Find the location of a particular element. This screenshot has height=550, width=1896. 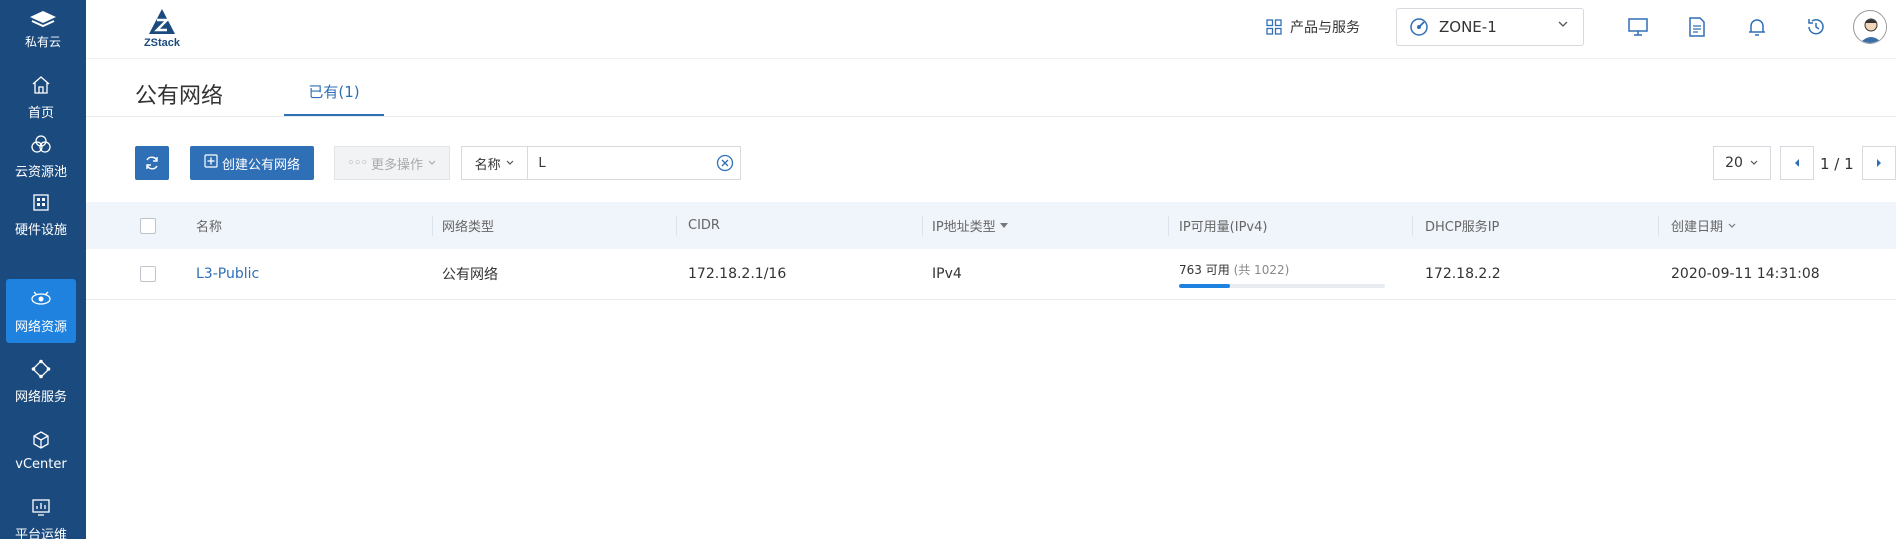

refresh-button is located at coordinates (152, 163).